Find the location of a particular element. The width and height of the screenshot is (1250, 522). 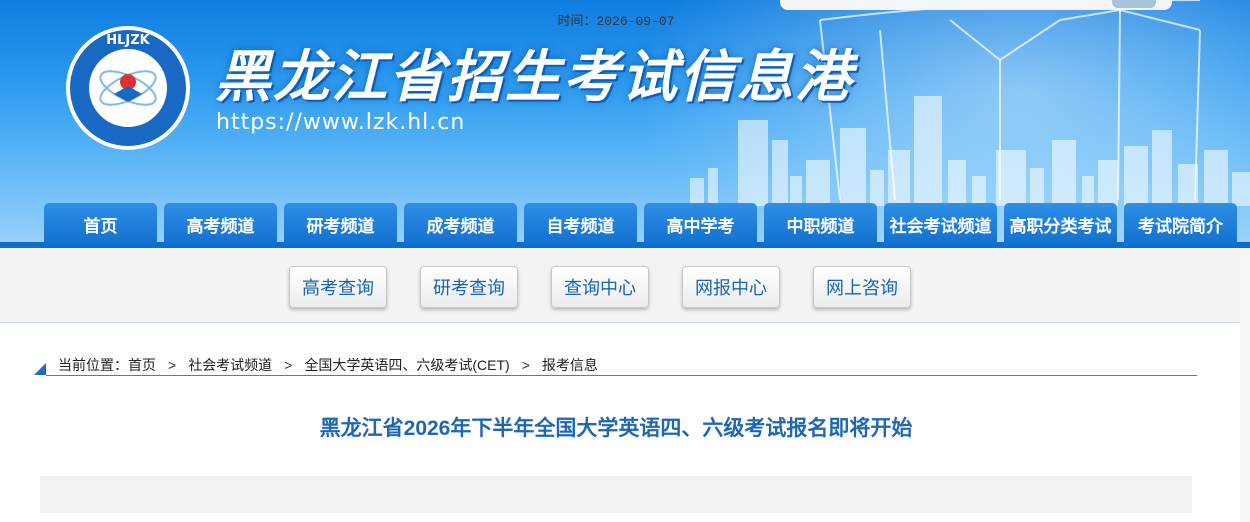

nav-item-xuekao: 高中学考 is located at coordinates (700, 224).